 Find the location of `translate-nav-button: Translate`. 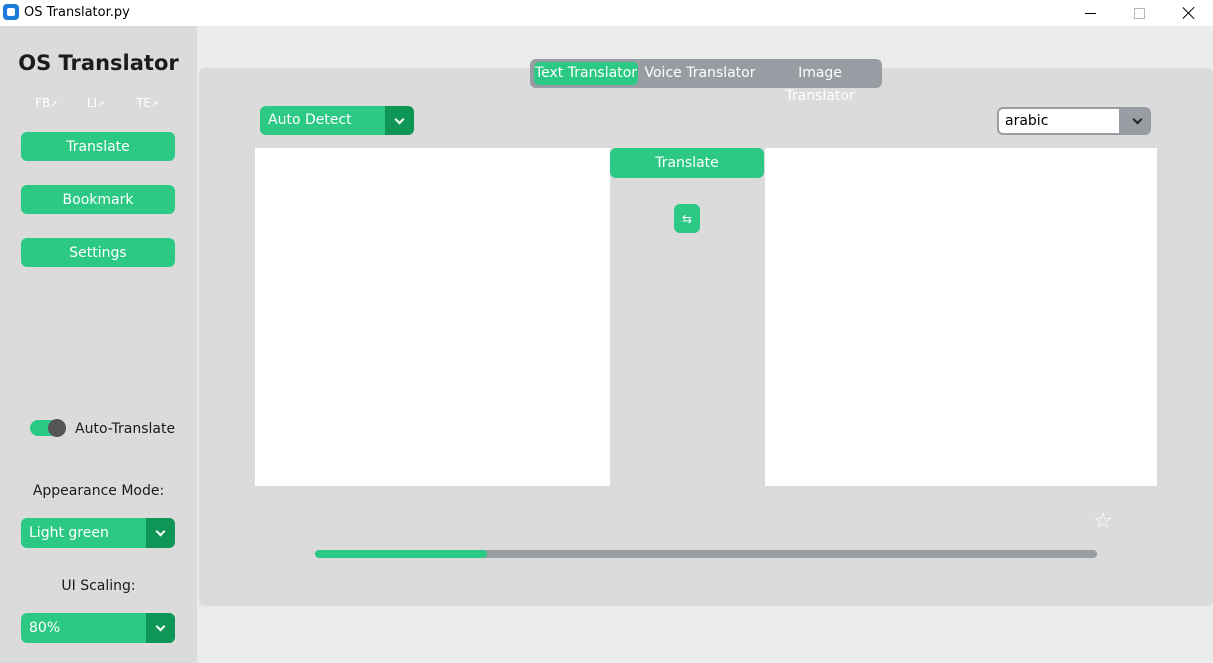

translate-nav-button: Translate is located at coordinates (98, 146).